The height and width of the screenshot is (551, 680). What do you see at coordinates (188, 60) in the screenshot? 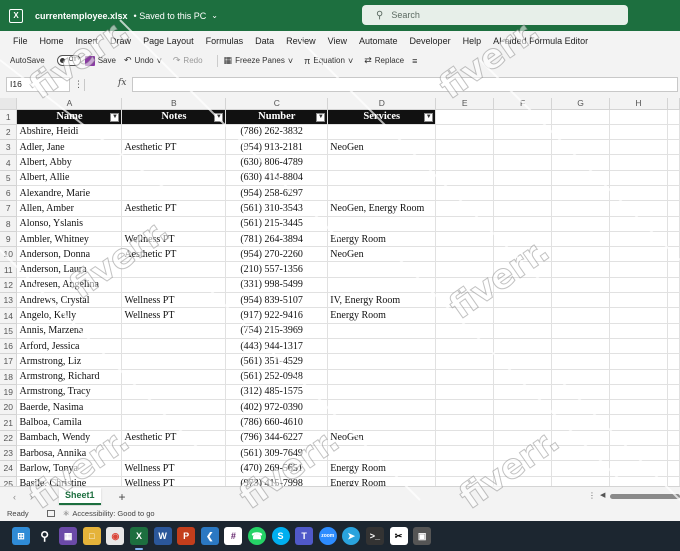
I see `redo-button: ↷ Redo` at bounding box center [188, 60].